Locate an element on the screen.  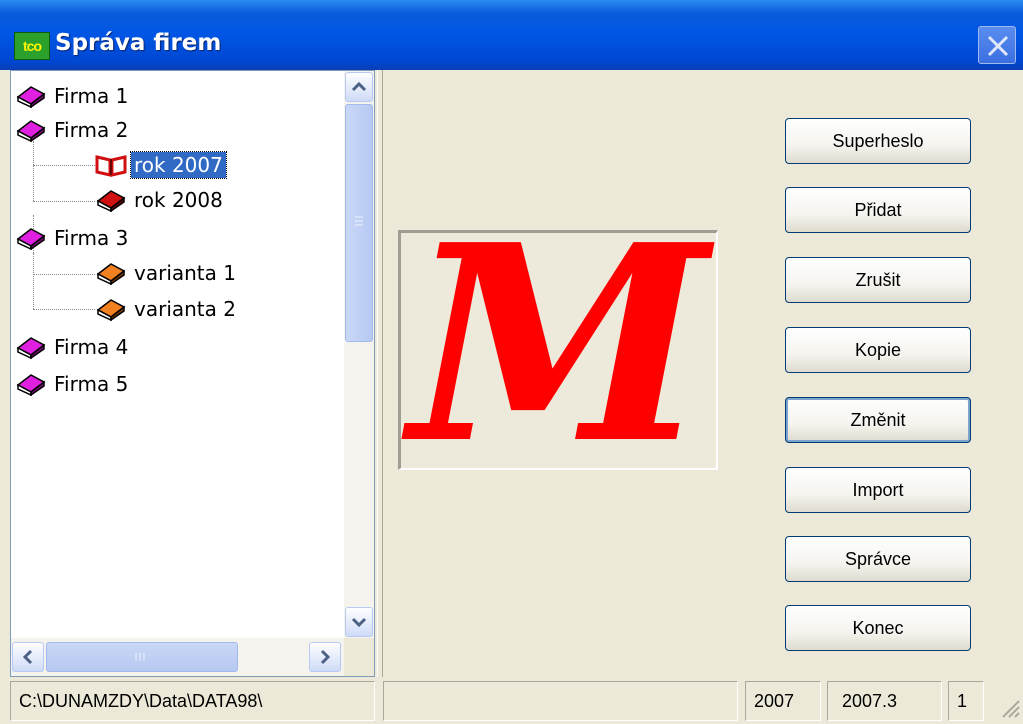
tree-item: Firma 2 is located at coordinates (73, 130).